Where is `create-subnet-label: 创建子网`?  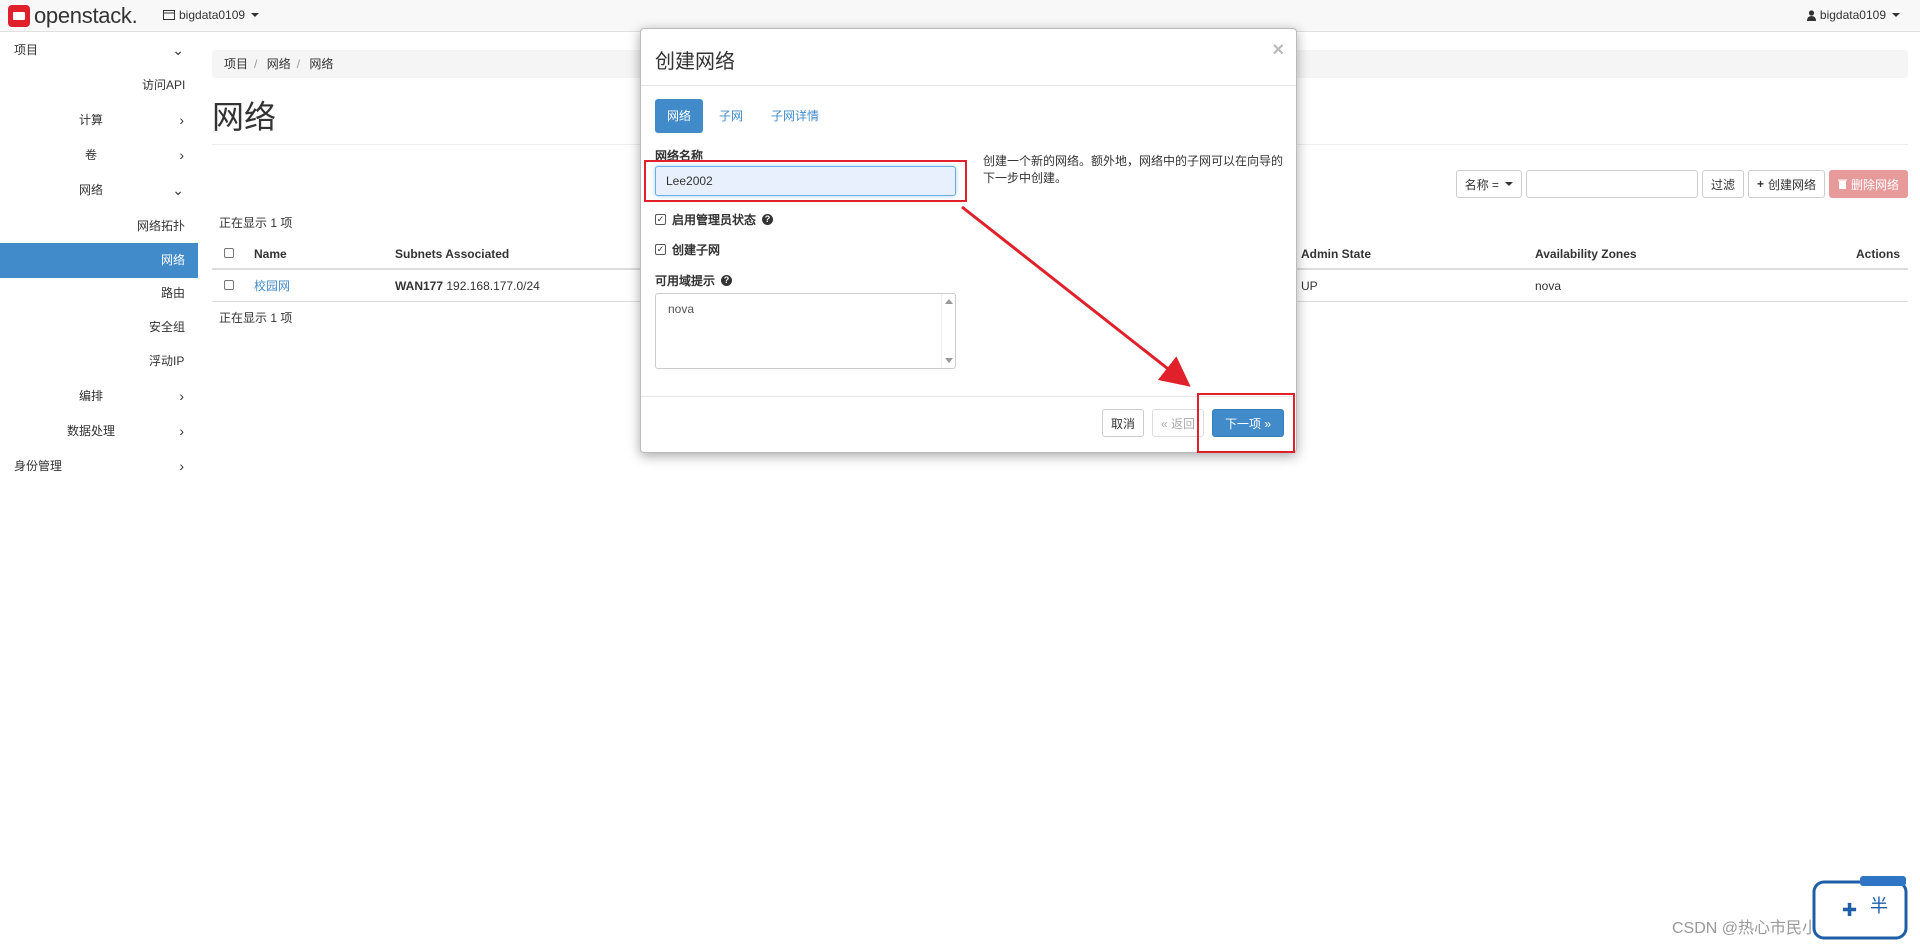
create-subnet-label: 创建子网 is located at coordinates (696, 250).